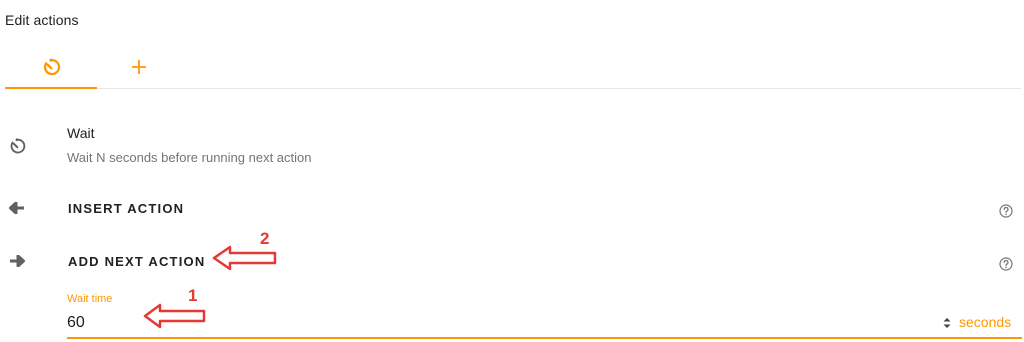  Describe the element at coordinates (126, 208) in the screenshot. I see `insert-action-button: INSERT ACTION` at that location.